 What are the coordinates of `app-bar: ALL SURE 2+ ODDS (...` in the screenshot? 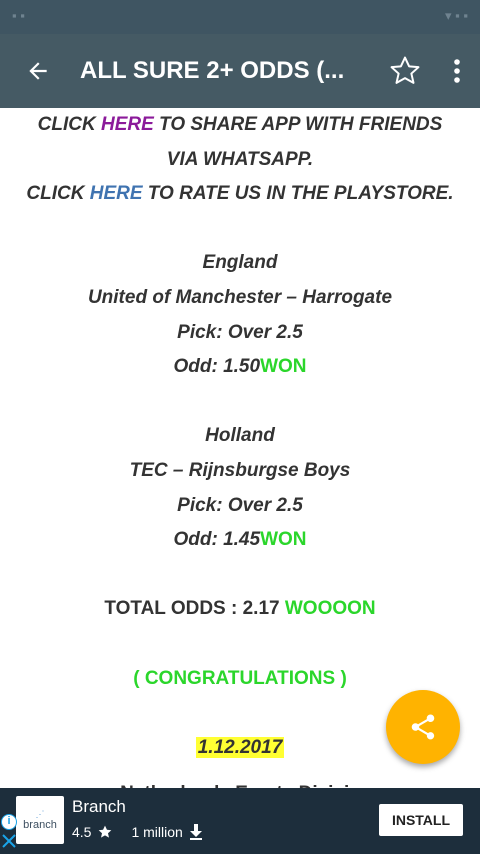 It's located at (240, 71).